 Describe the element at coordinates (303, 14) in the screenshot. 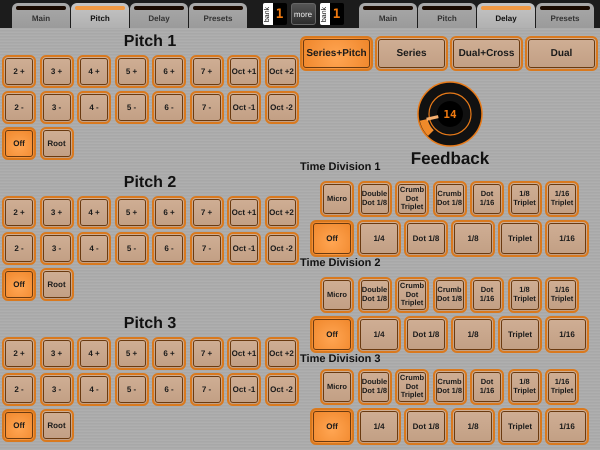

I see `more-button: more` at that location.